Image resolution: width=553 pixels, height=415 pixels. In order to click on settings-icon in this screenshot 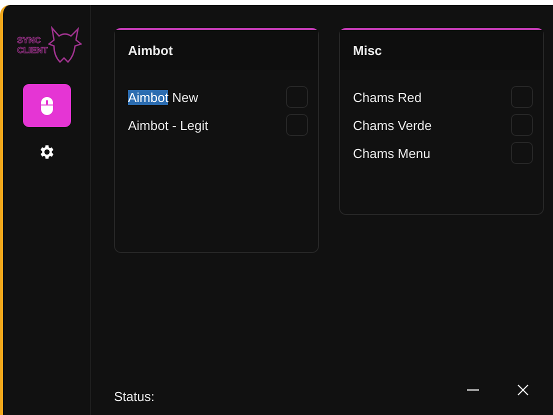, I will do `click(47, 152)`.